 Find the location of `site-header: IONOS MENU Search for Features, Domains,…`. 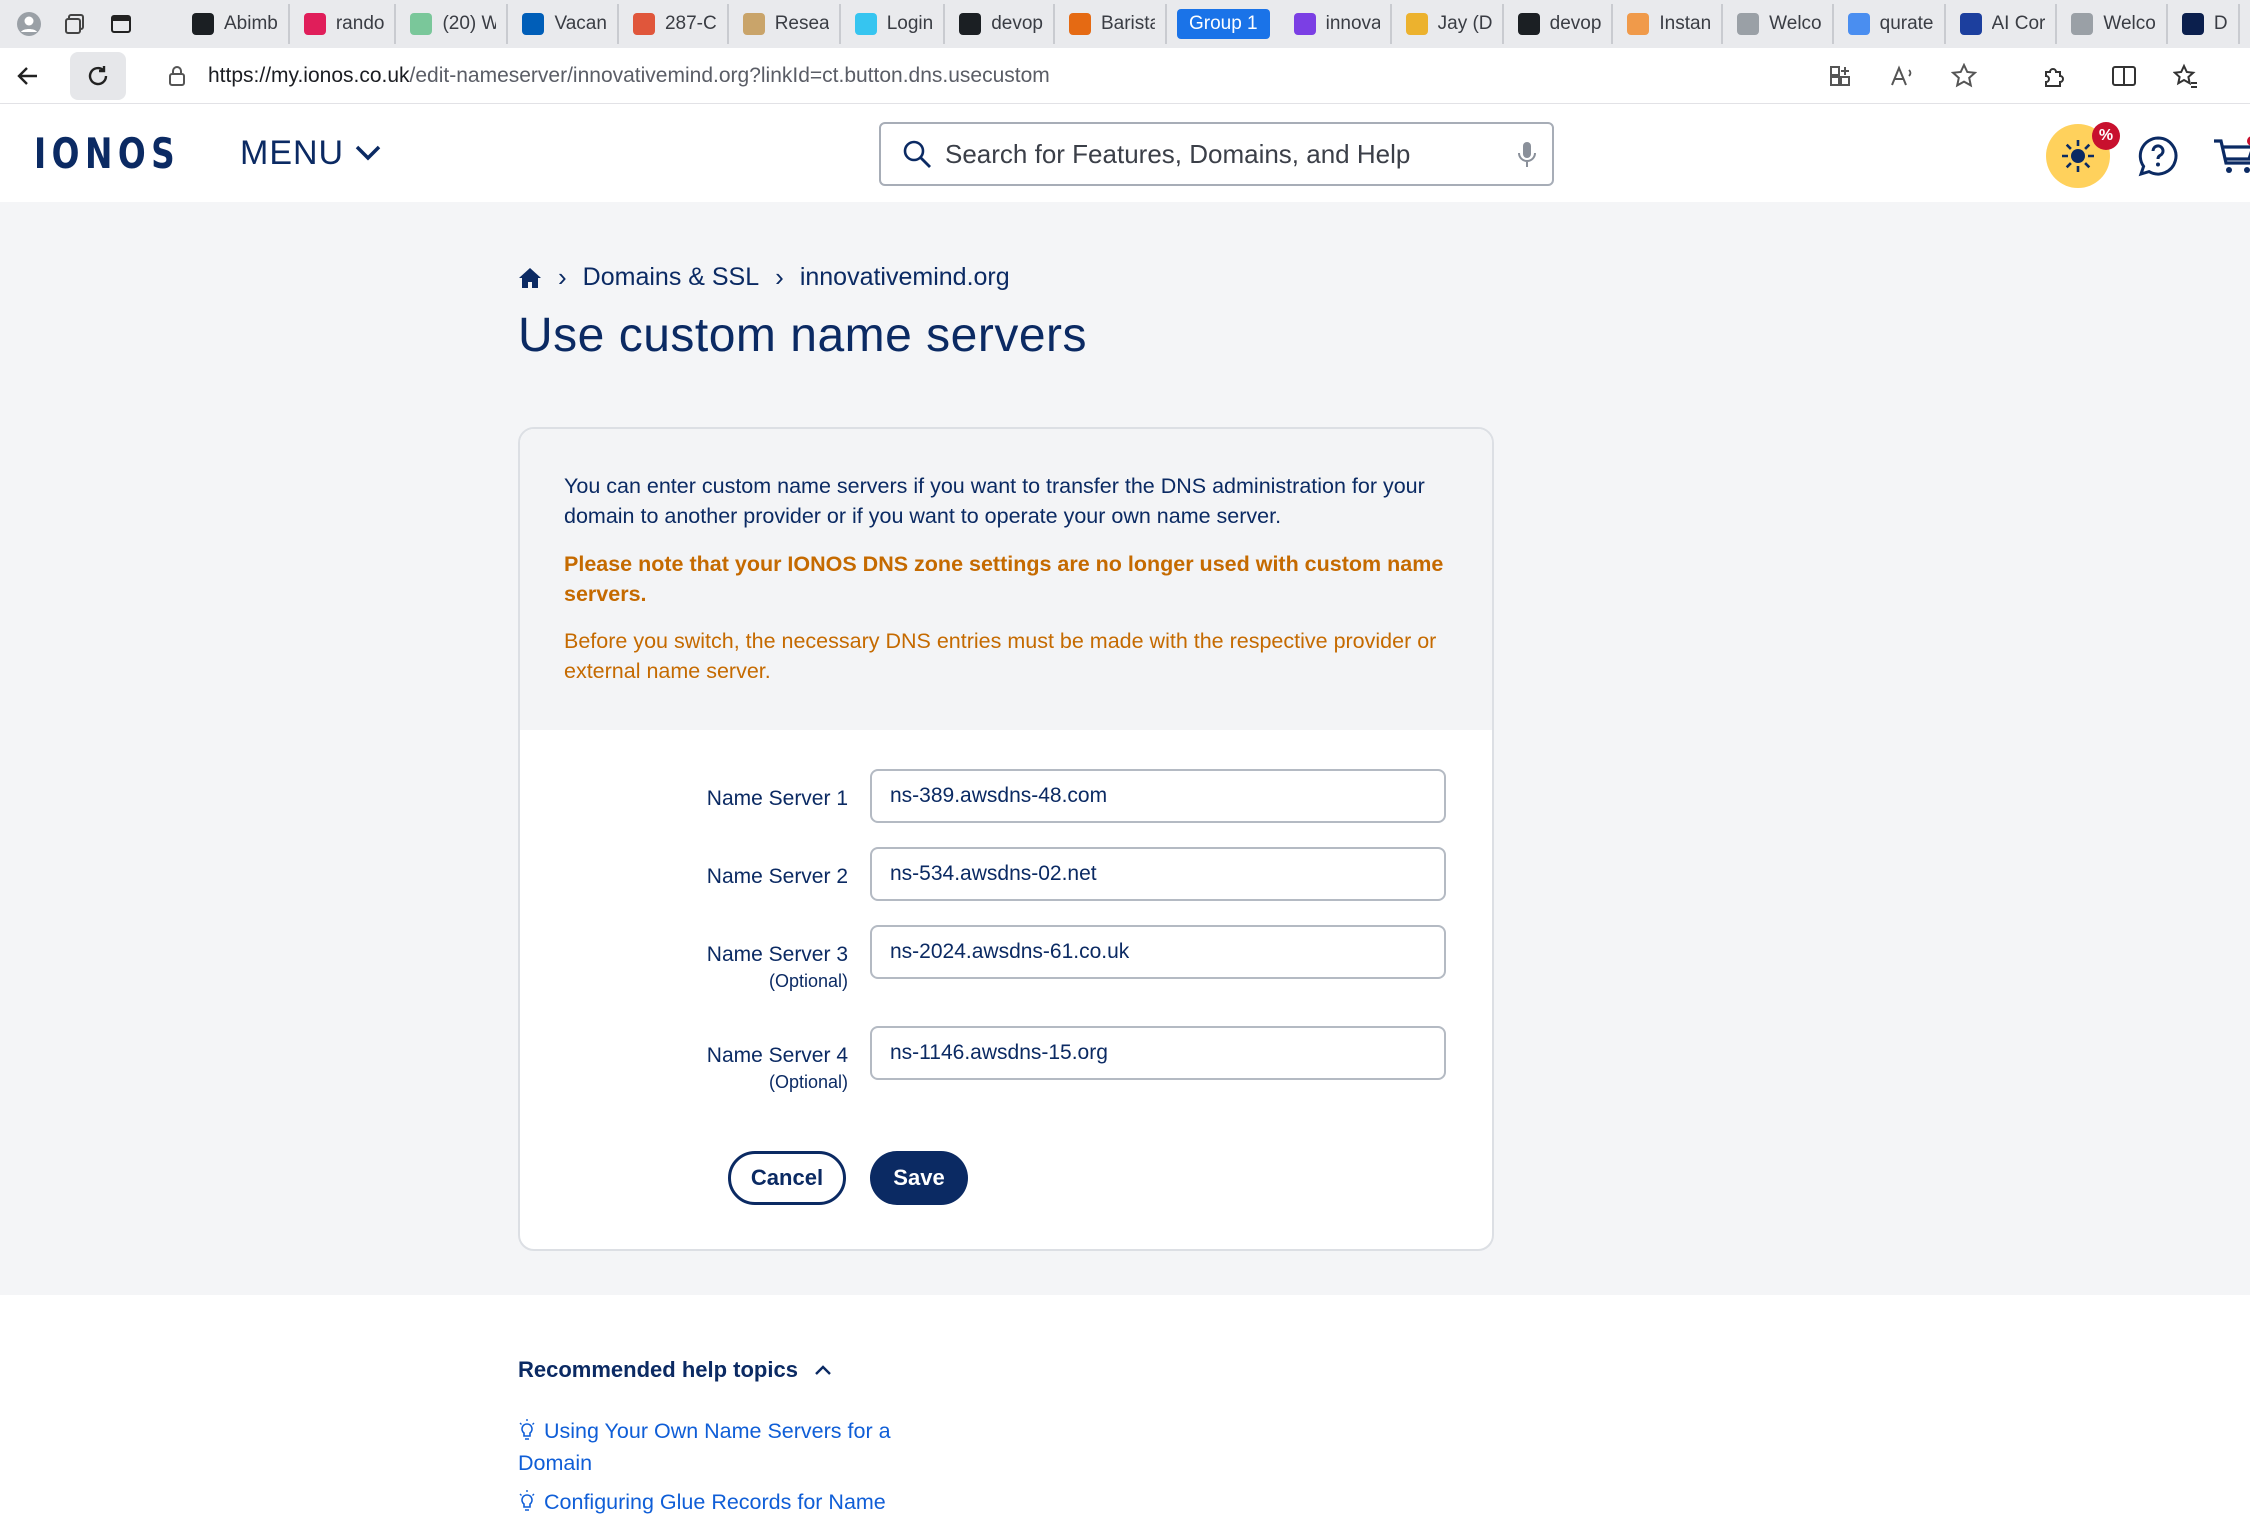

site-header: IONOS MENU Search for Features, Domains,… is located at coordinates (1125, 153).